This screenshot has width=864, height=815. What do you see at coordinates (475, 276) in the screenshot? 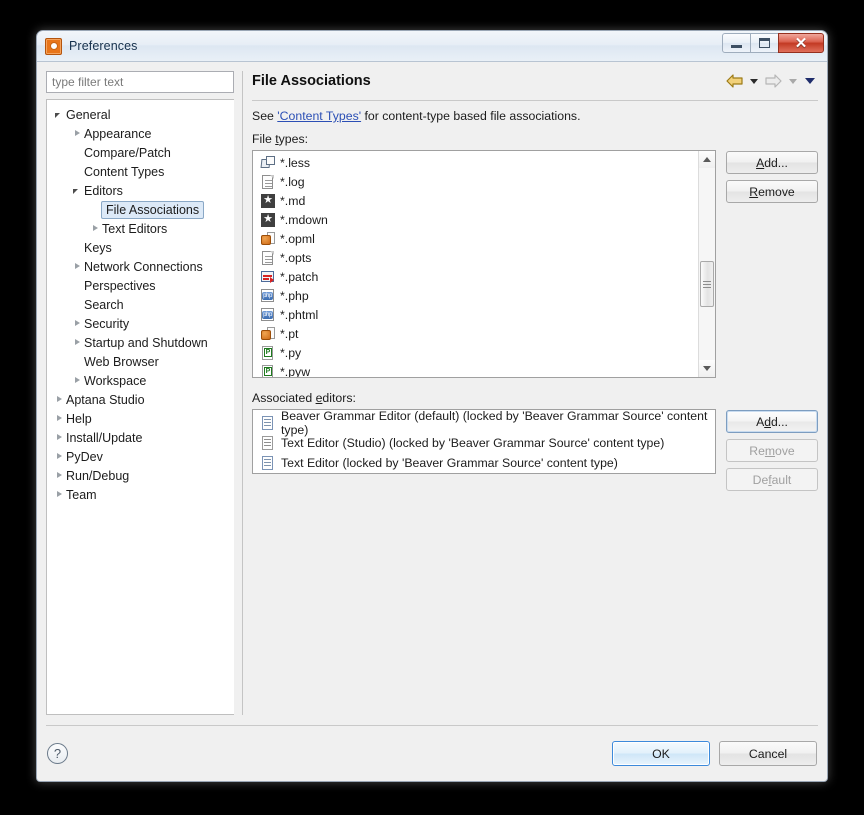
I see `file-type-item: *.patch` at bounding box center [475, 276].